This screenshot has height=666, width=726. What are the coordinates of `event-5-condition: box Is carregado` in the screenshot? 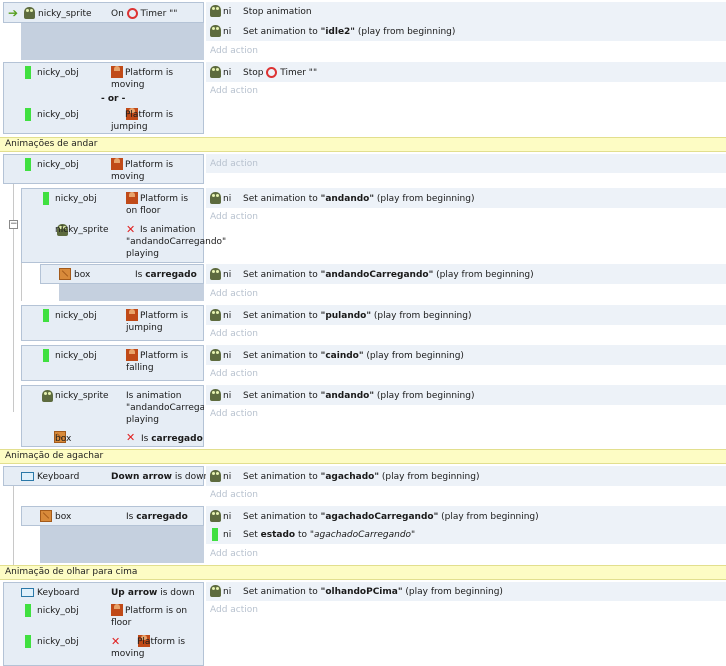 It's located at (122, 274).